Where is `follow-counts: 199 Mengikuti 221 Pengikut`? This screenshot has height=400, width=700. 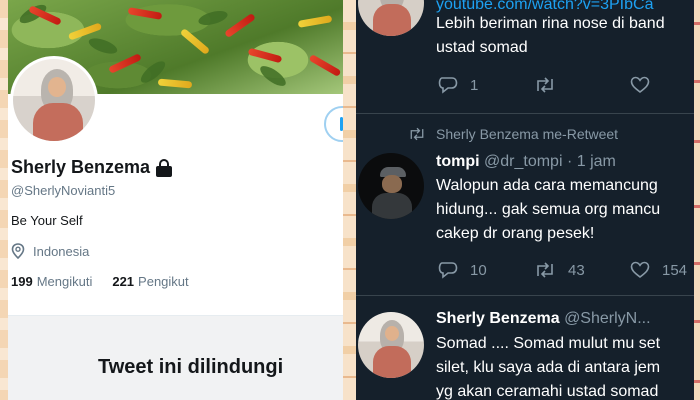 follow-counts: 199 Mengikuti 221 Pengikut is located at coordinates (100, 281).